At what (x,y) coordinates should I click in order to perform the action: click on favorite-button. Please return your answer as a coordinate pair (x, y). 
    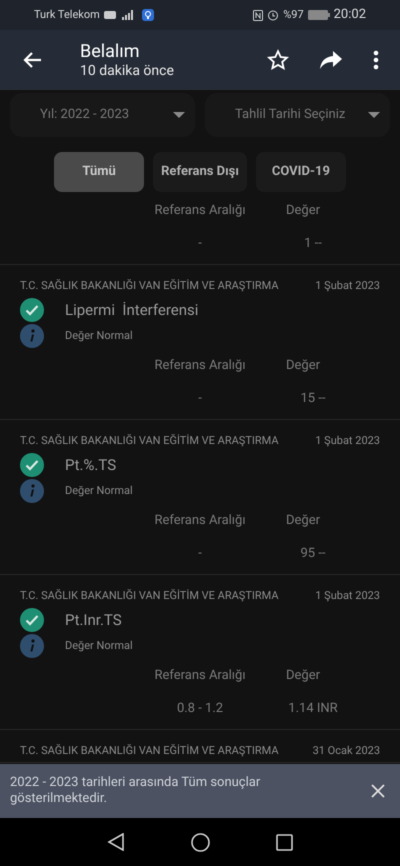
    Looking at the image, I should click on (278, 60).